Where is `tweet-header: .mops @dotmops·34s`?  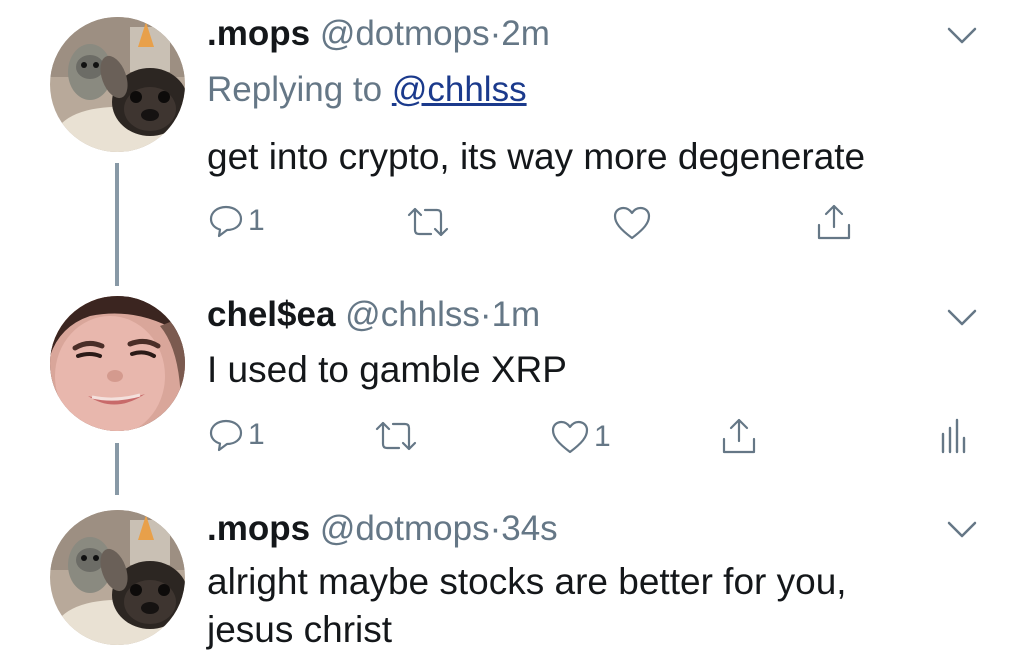
tweet-header: .mops @dotmops·34s is located at coordinates (382, 529).